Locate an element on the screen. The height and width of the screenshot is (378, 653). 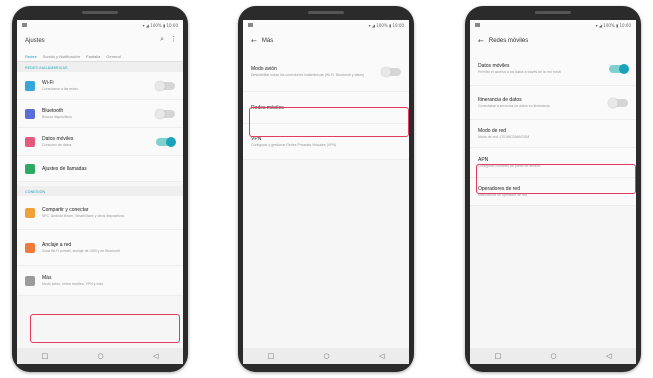
list-item-label: Más is located at coordinates (47, 277).